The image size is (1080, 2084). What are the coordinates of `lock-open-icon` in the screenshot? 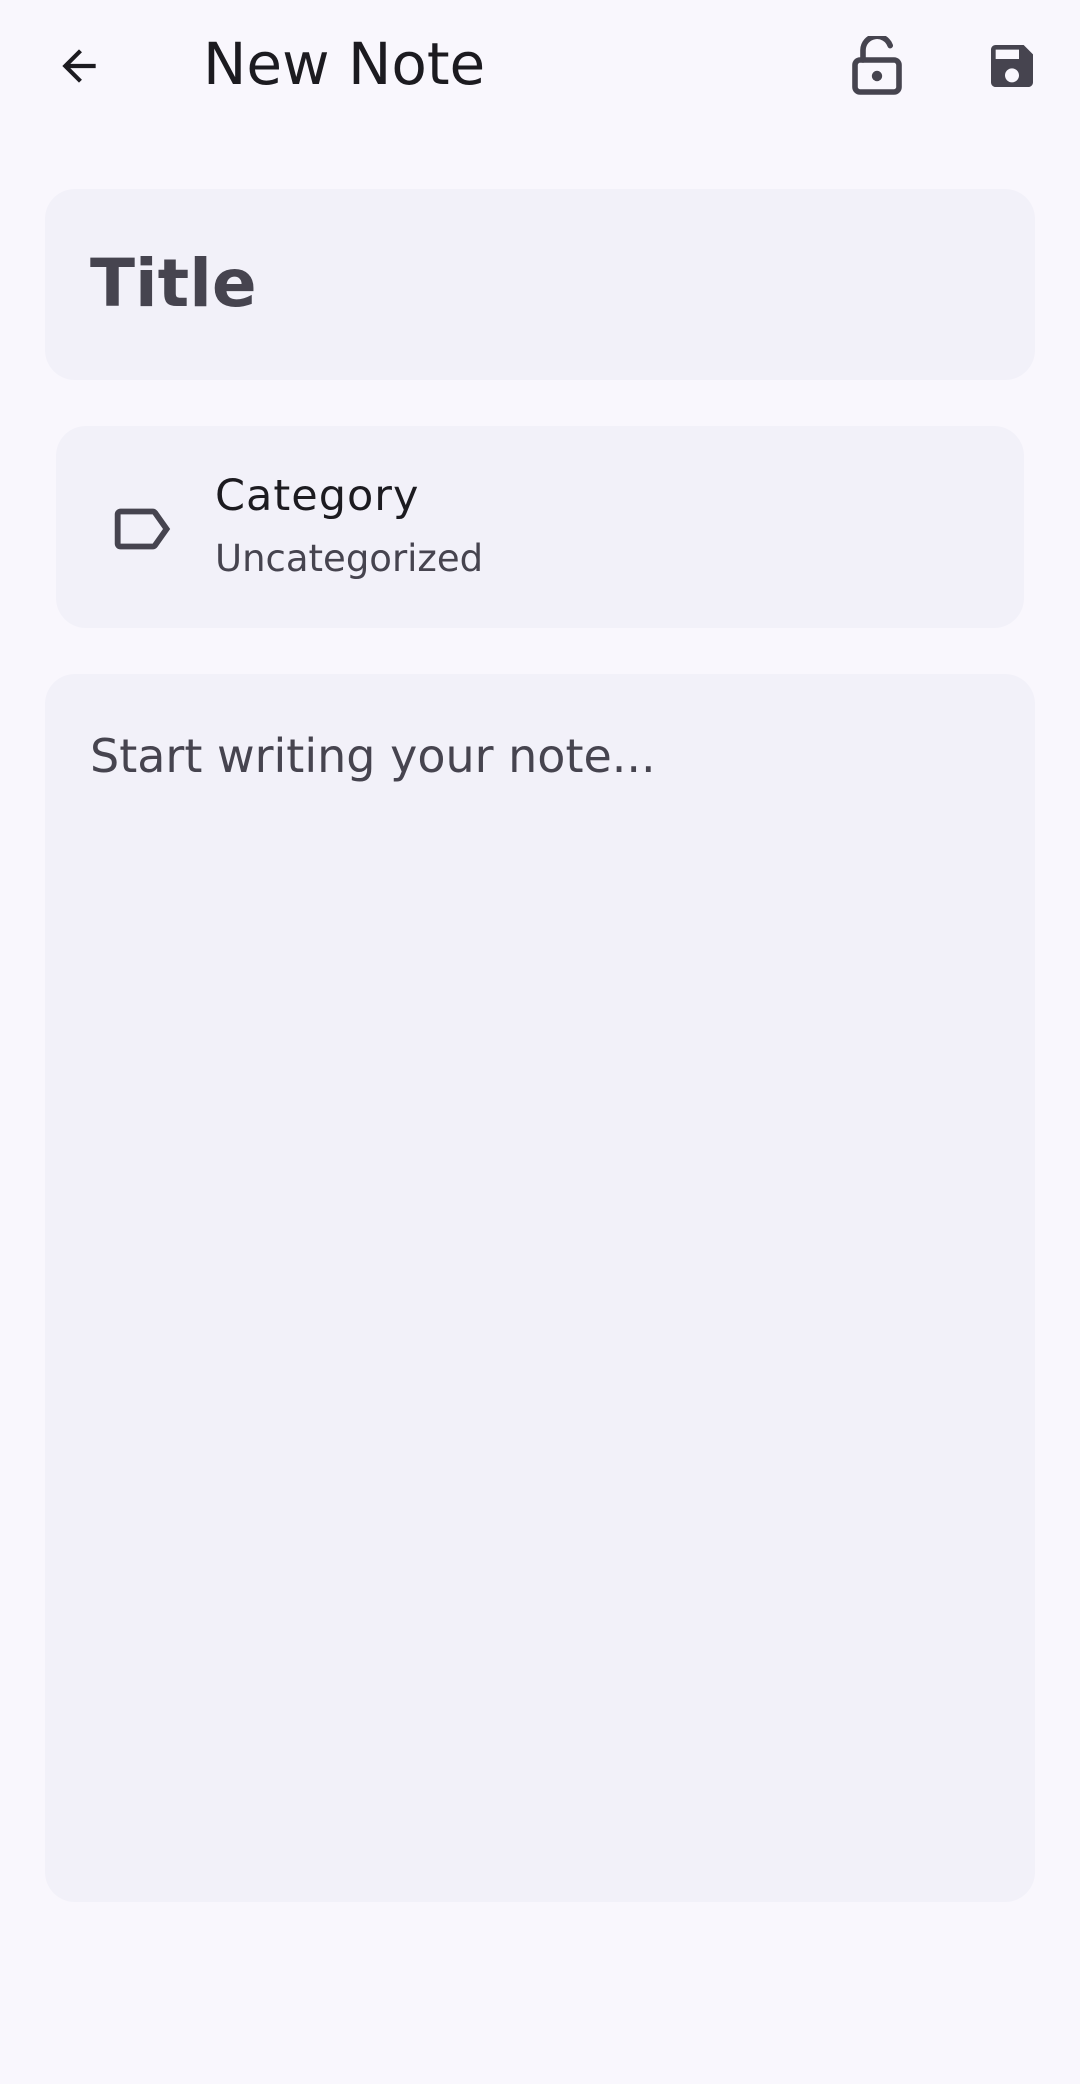 It's located at (877, 66).